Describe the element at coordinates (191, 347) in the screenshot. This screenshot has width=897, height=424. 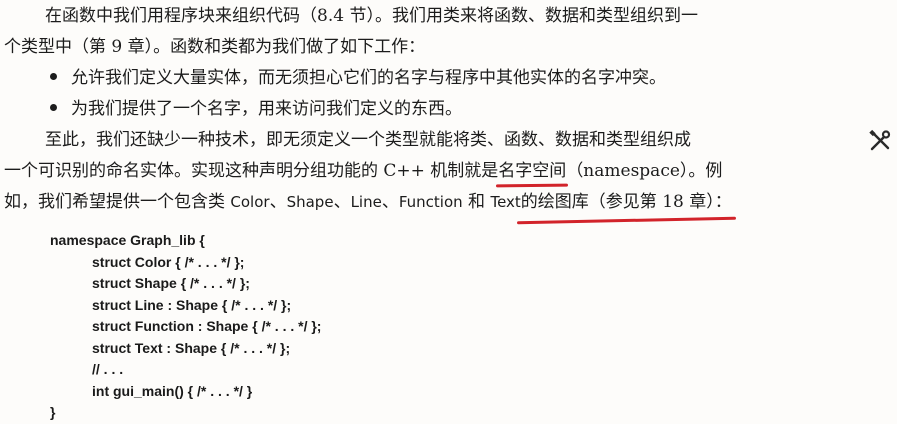
I see `code-line: struct Text : Shape { /* . . . */ };` at that location.